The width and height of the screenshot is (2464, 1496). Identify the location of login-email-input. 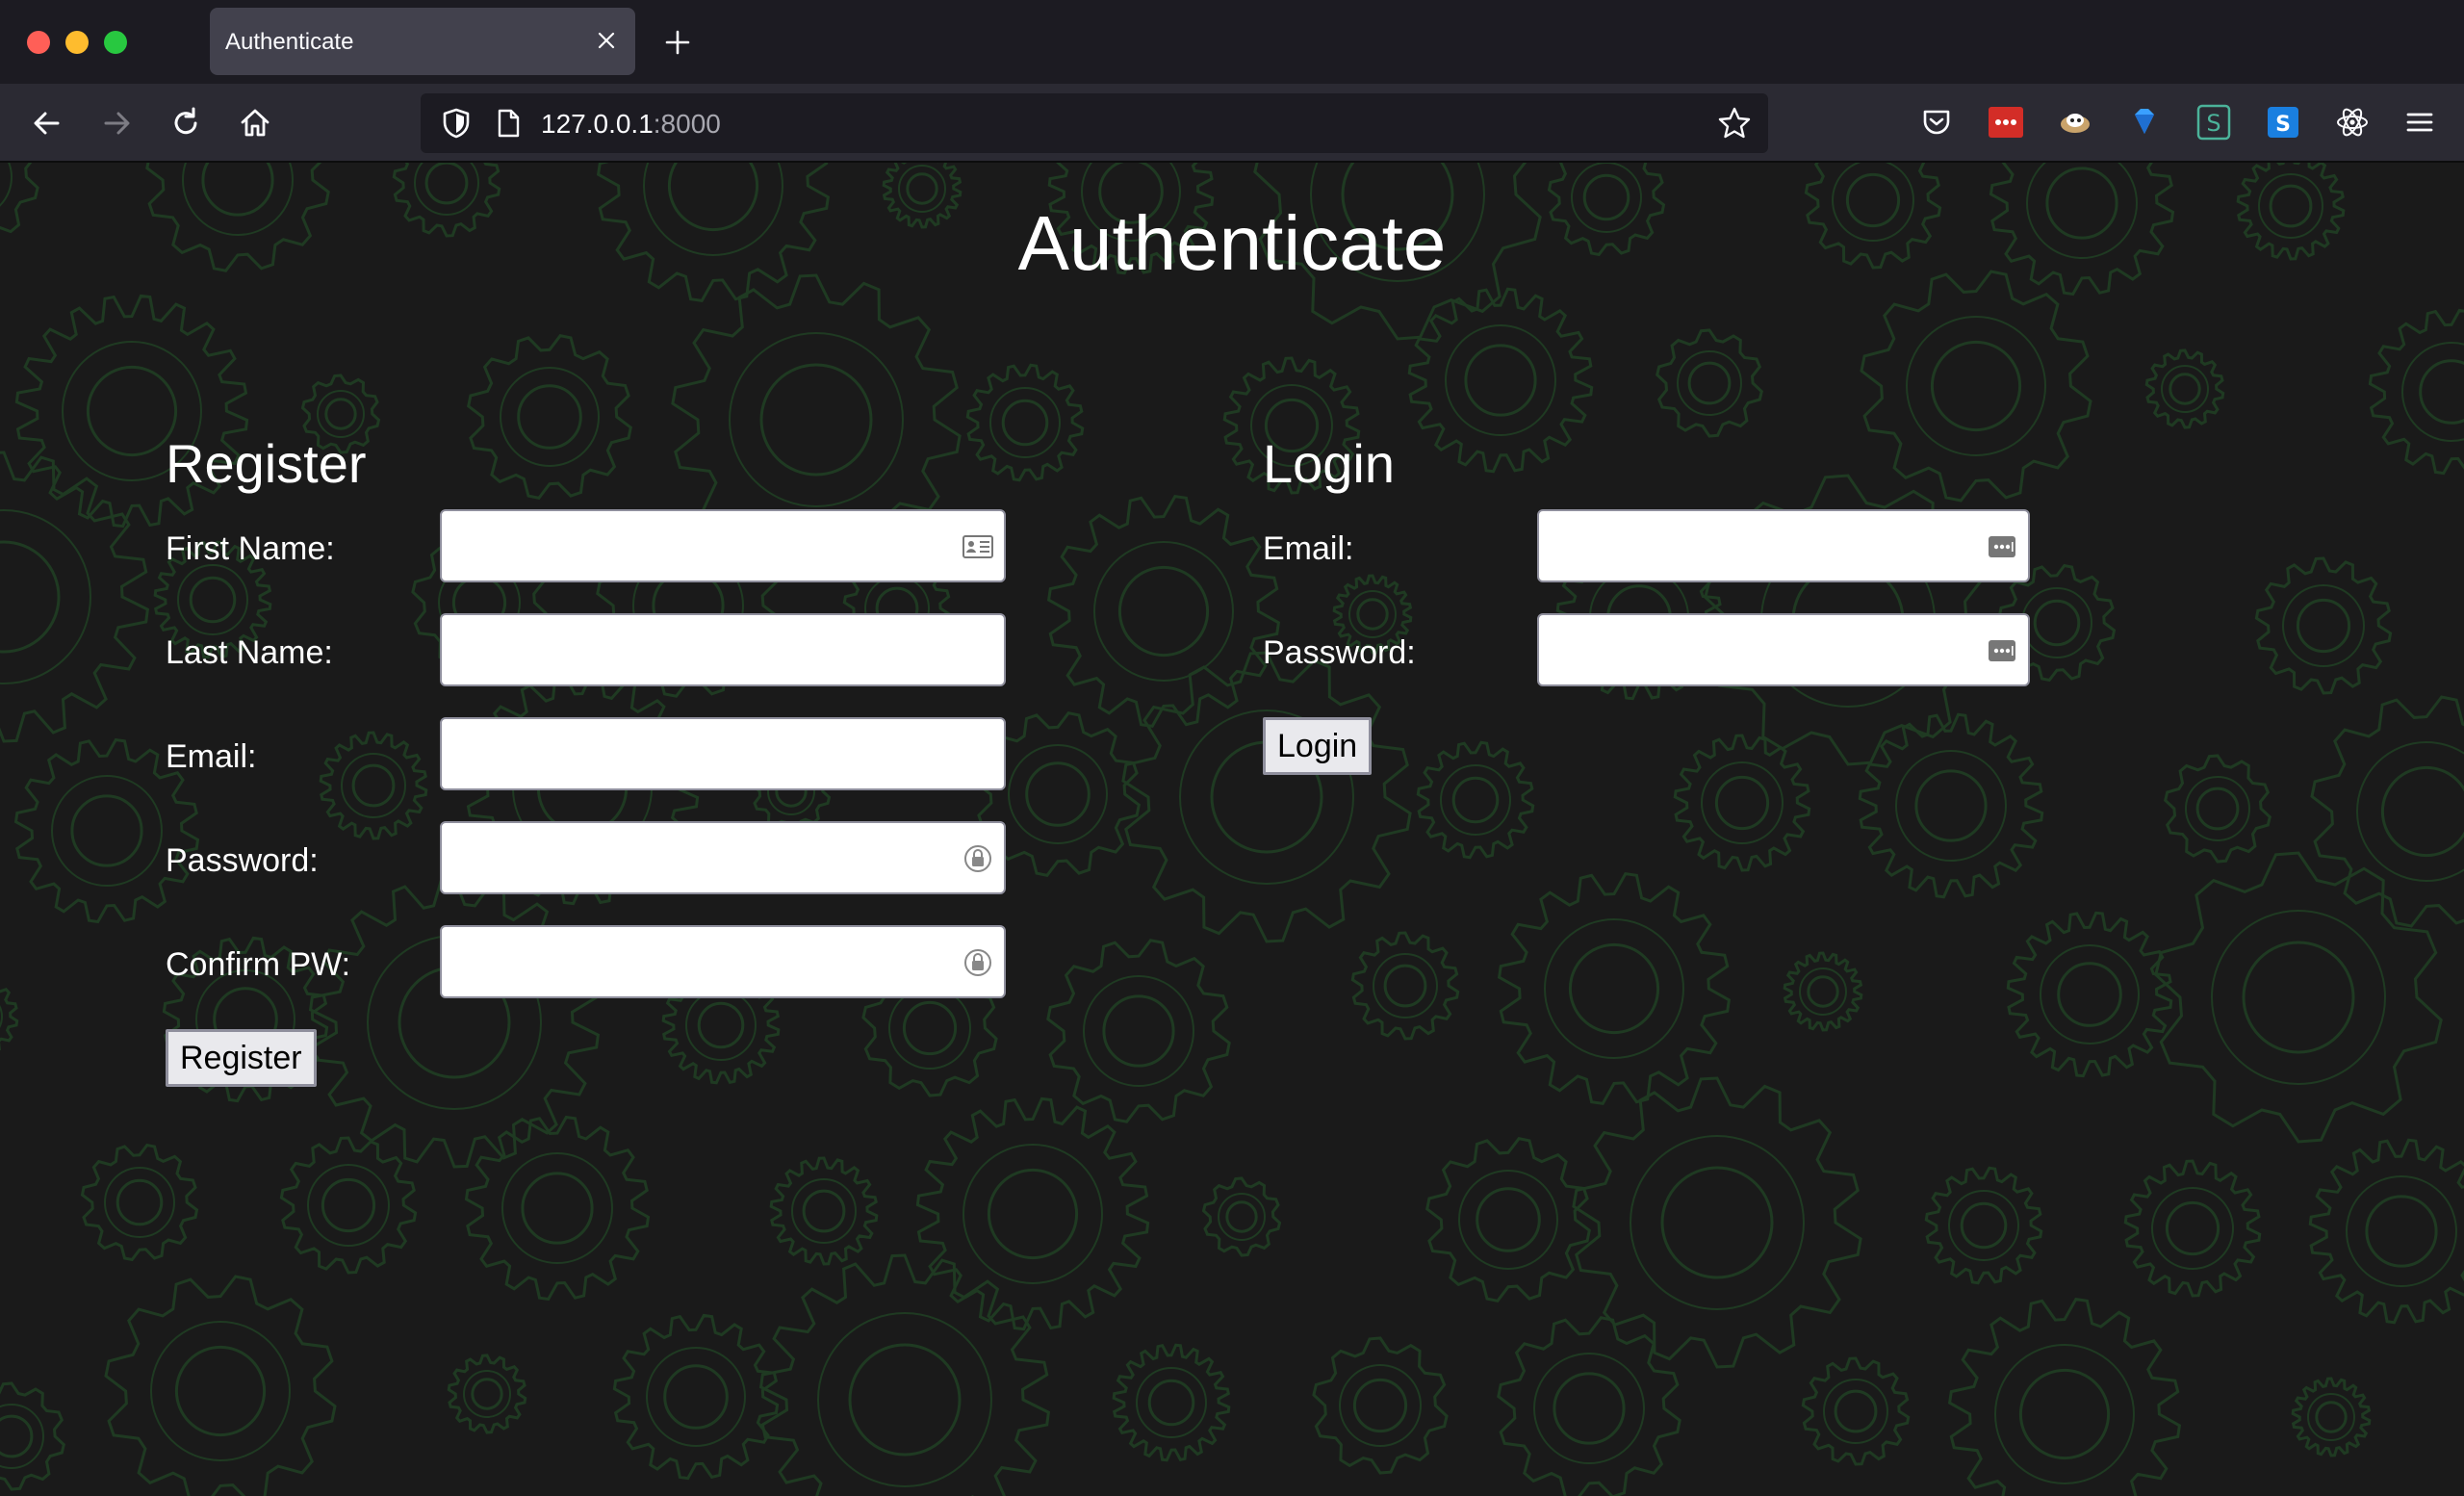
(1783, 545).